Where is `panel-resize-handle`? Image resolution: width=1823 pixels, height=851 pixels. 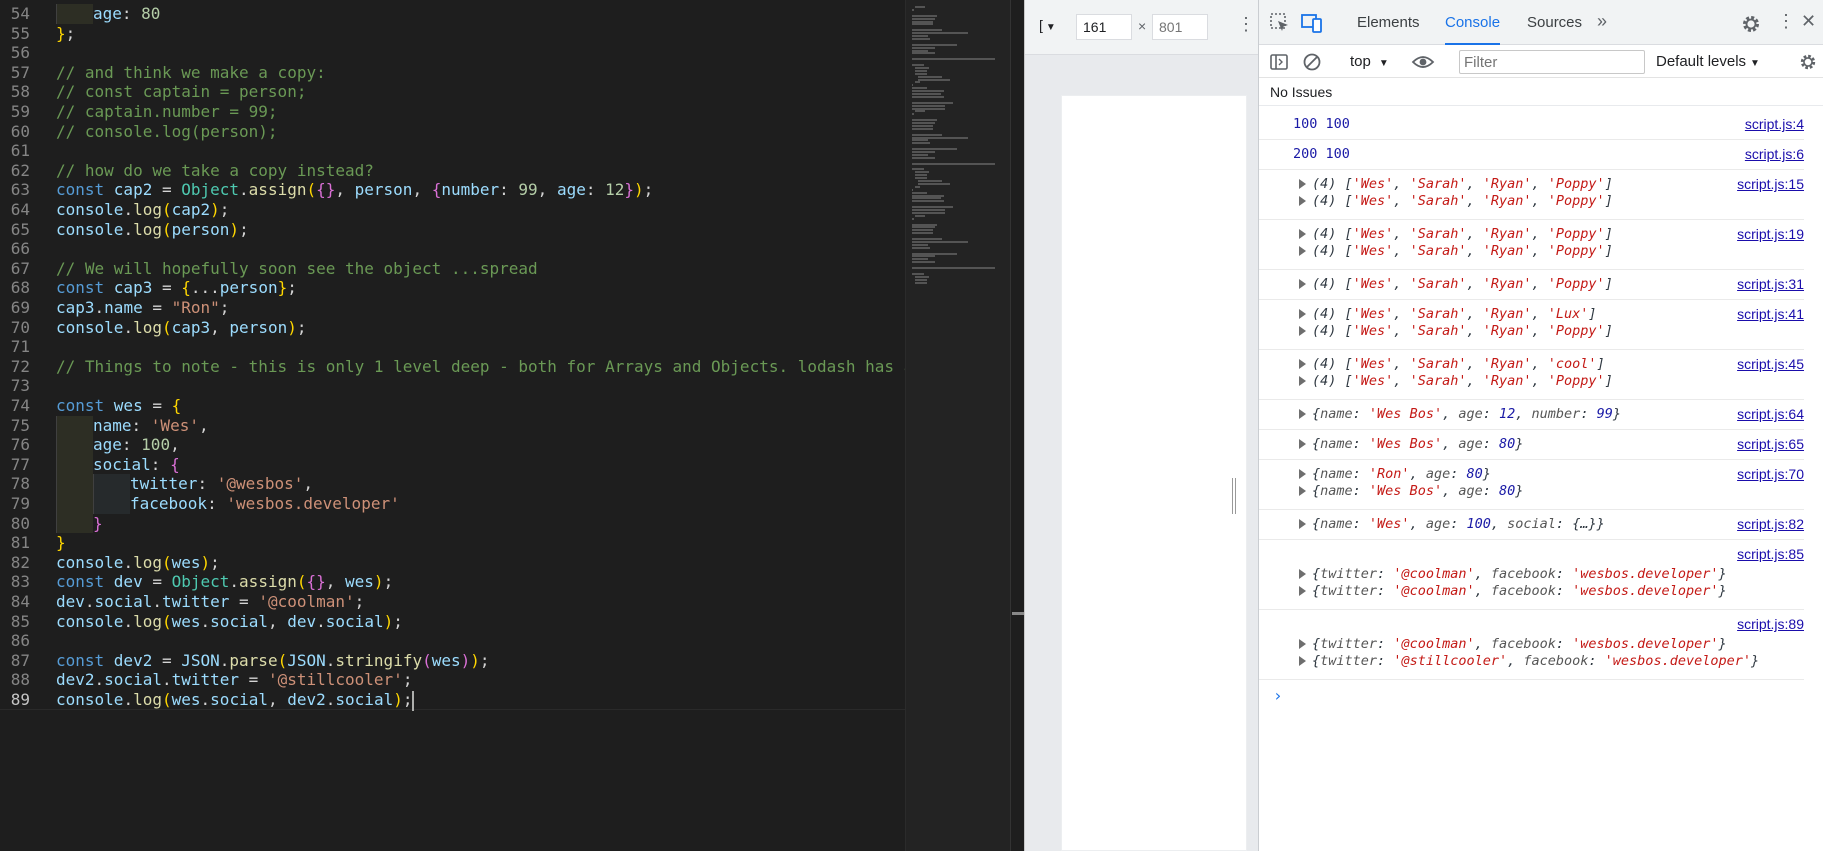 panel-resize-handle is located at coordinates (1234, 496).